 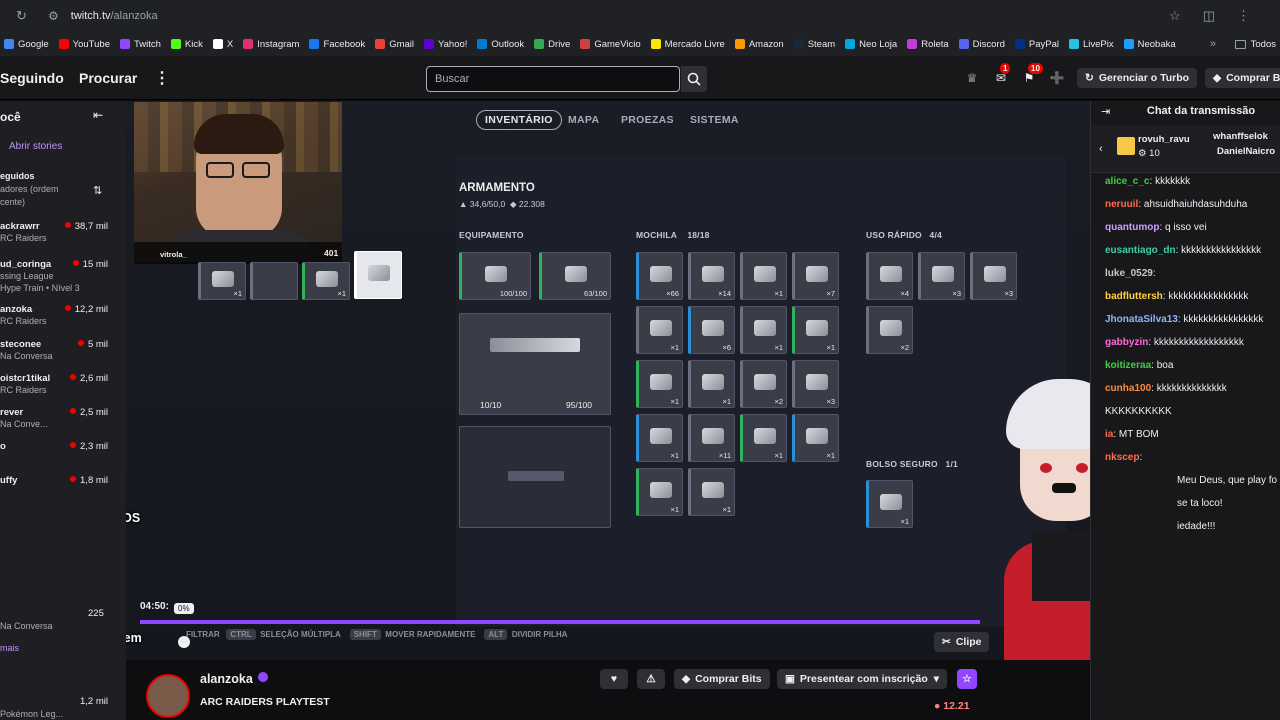 I want to click on bookmark-item: Neo Loja, so click(x=871, y=44).